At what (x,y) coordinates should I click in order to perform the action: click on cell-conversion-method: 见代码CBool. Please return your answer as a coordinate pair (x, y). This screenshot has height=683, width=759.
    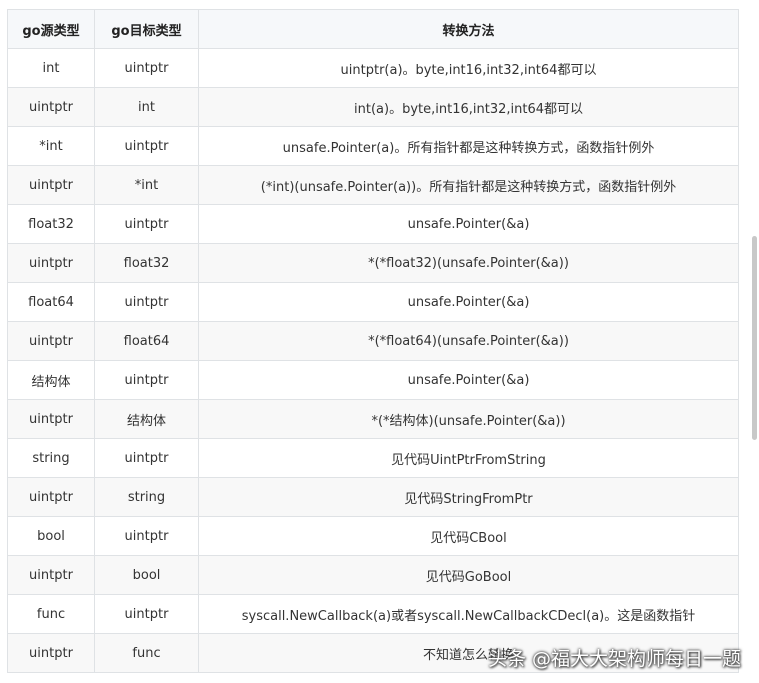
    Looking at the image, I should click on (468, 536).